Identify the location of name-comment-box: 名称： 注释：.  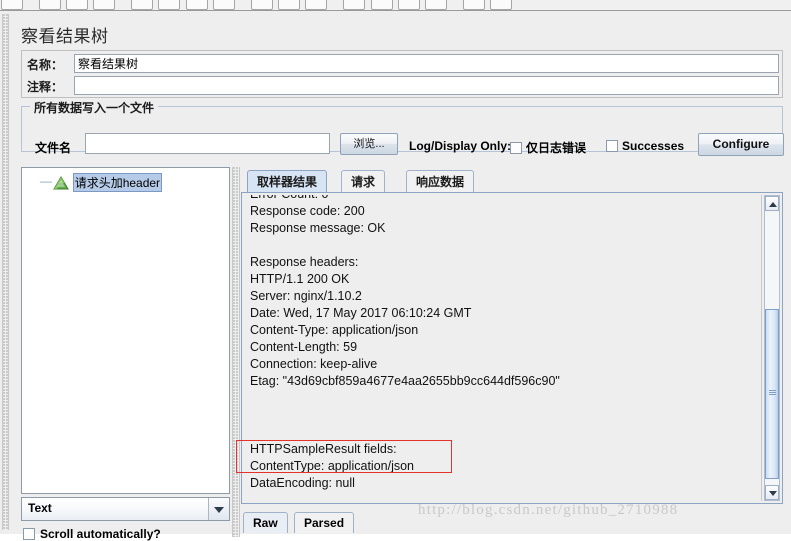
(402, 74).